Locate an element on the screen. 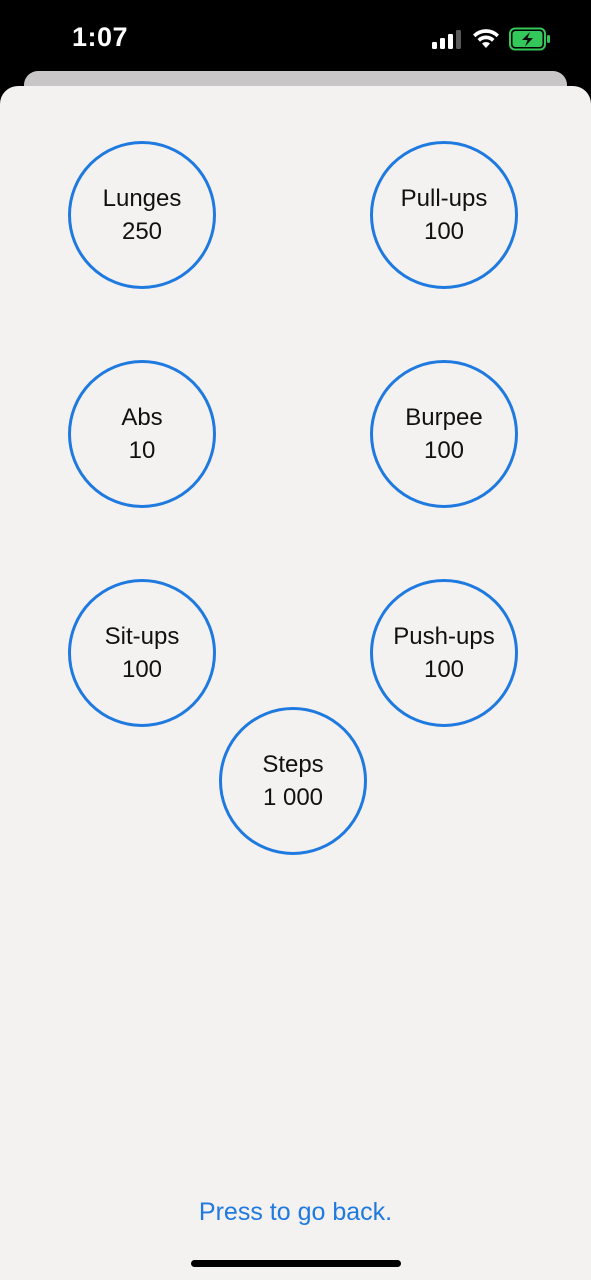  exercise-name: Steps is located at coordinates (293, 764).